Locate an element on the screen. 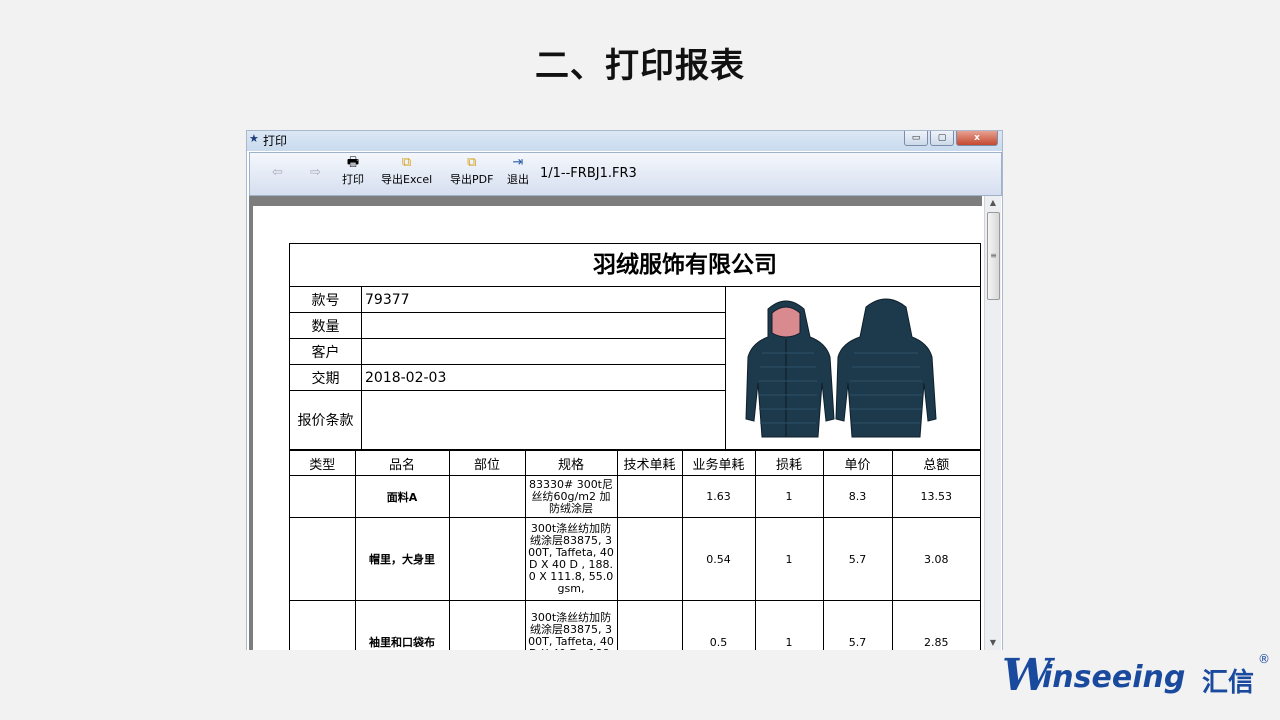  logo-chinese: 汇信 is located at coordinates (1228, 683).